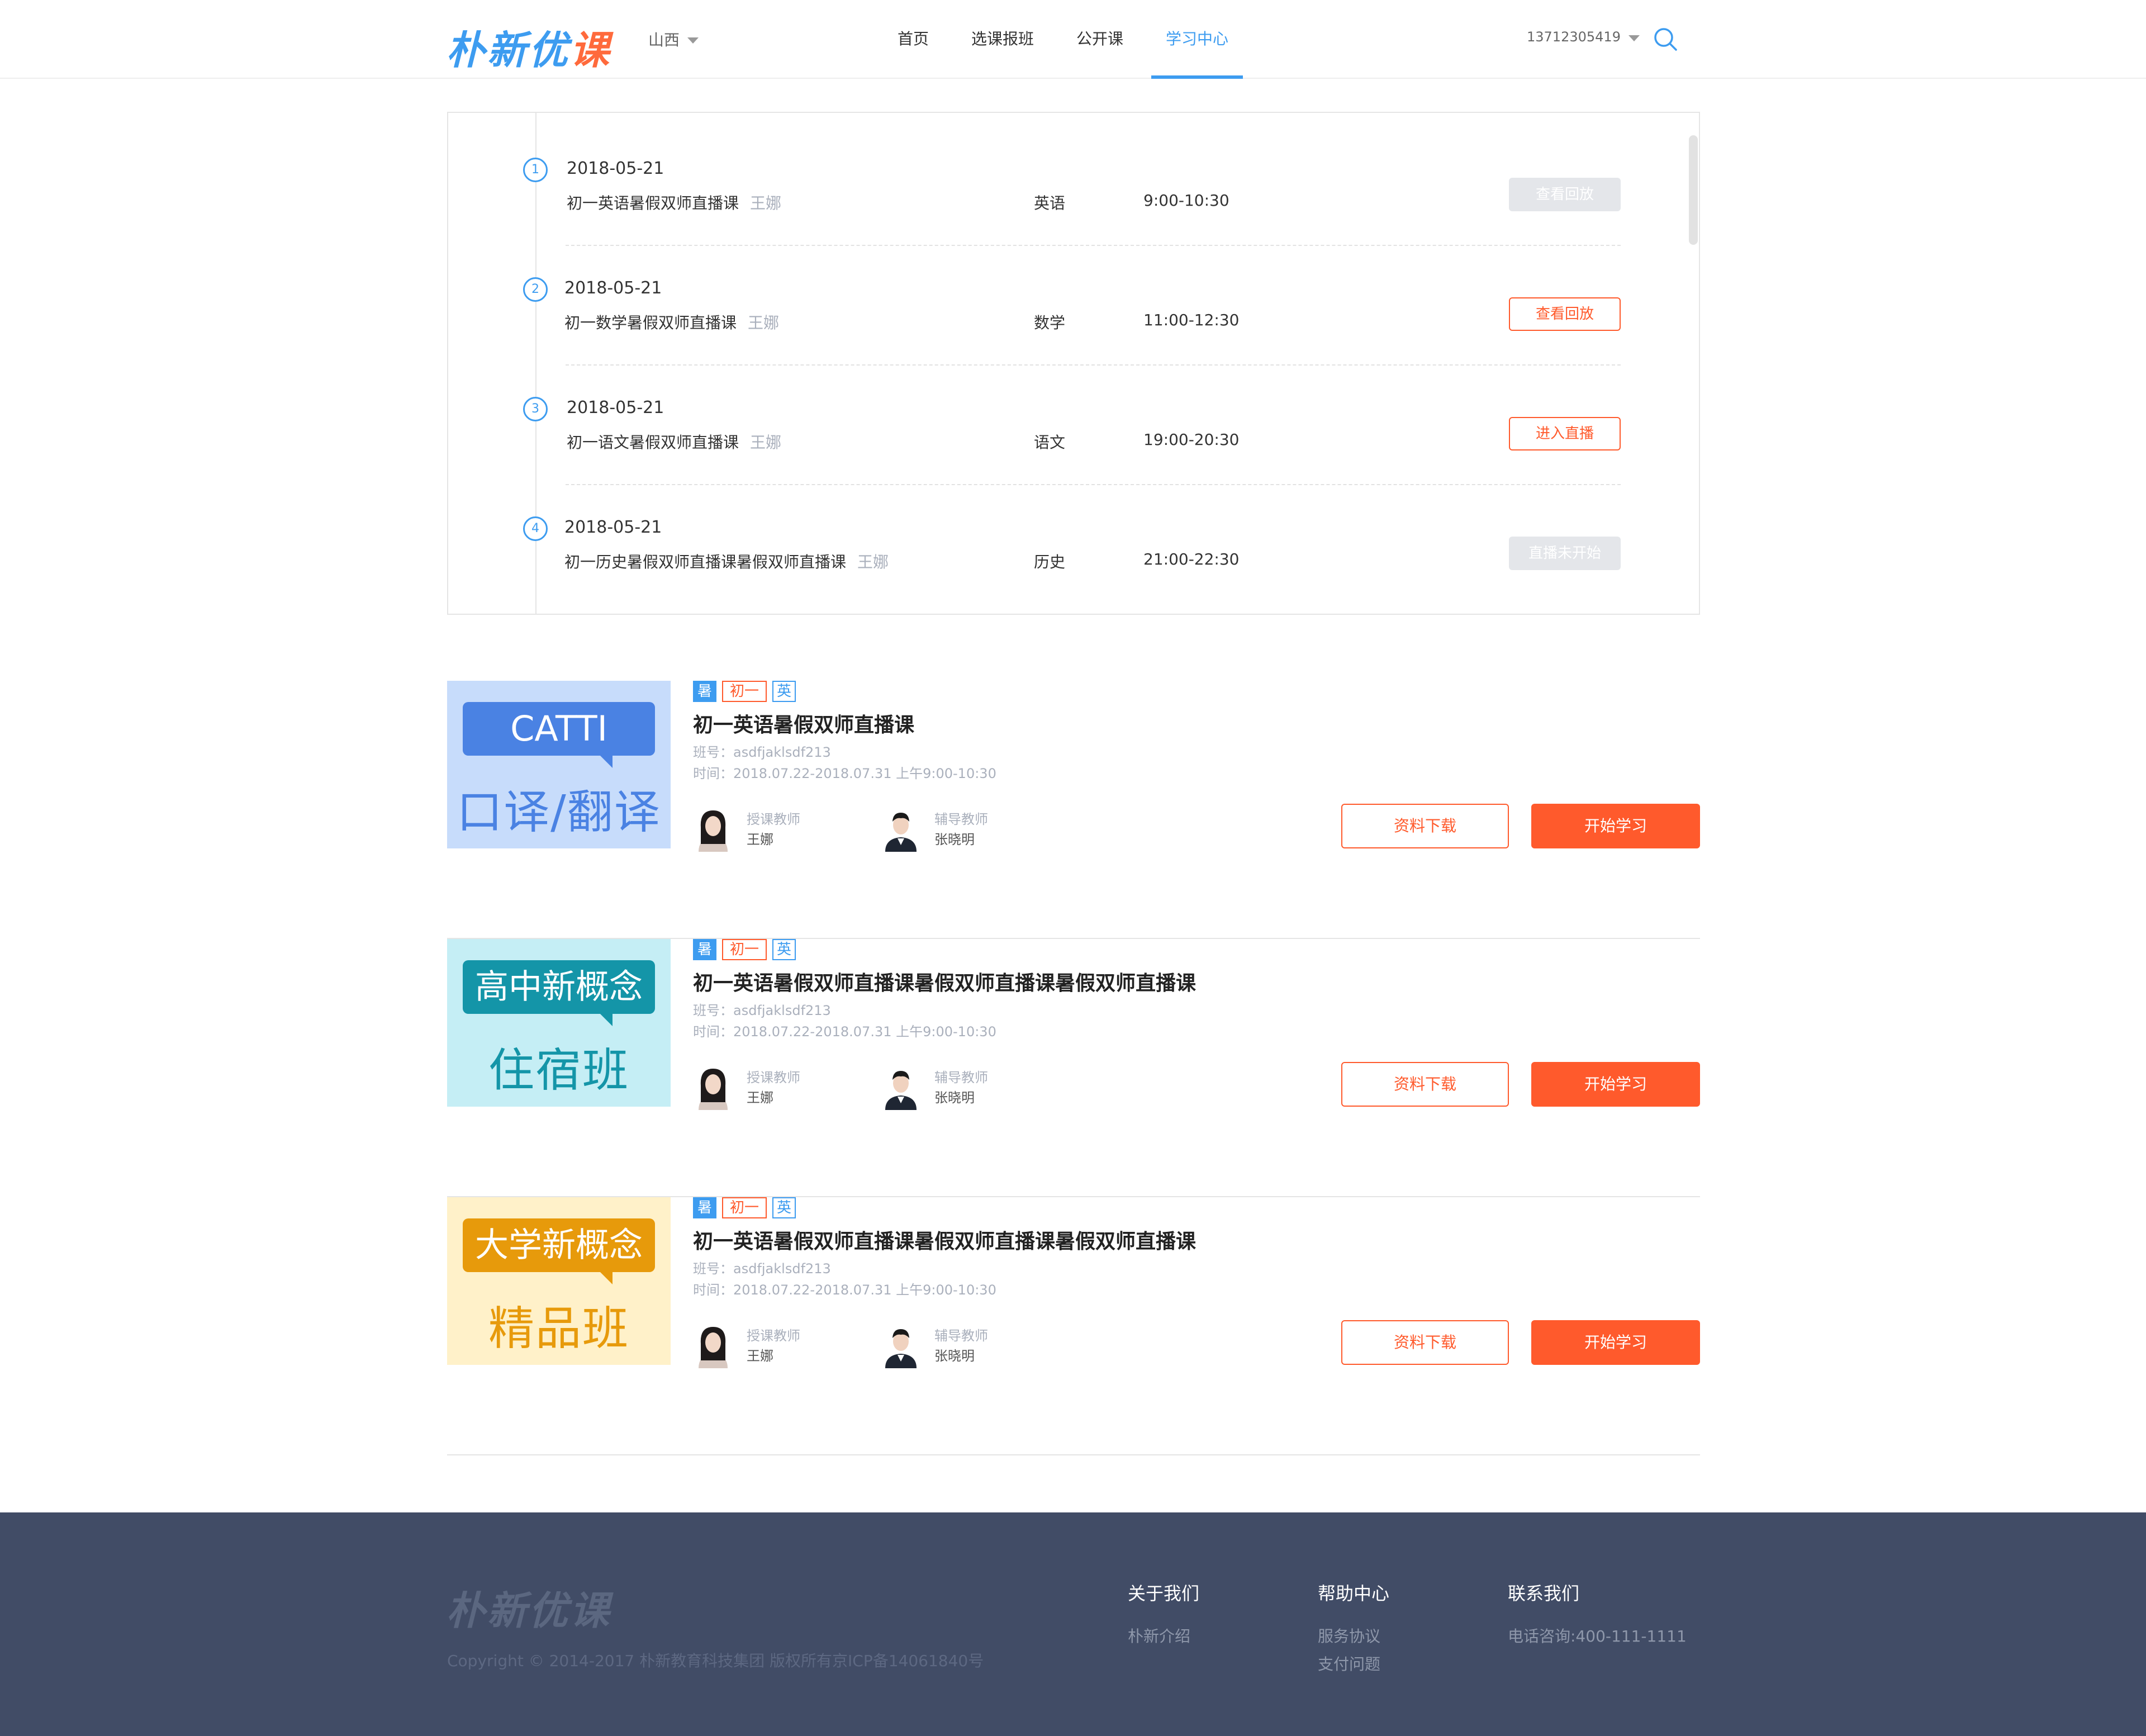  I want to click on step-number: 2, so click(535, 289).